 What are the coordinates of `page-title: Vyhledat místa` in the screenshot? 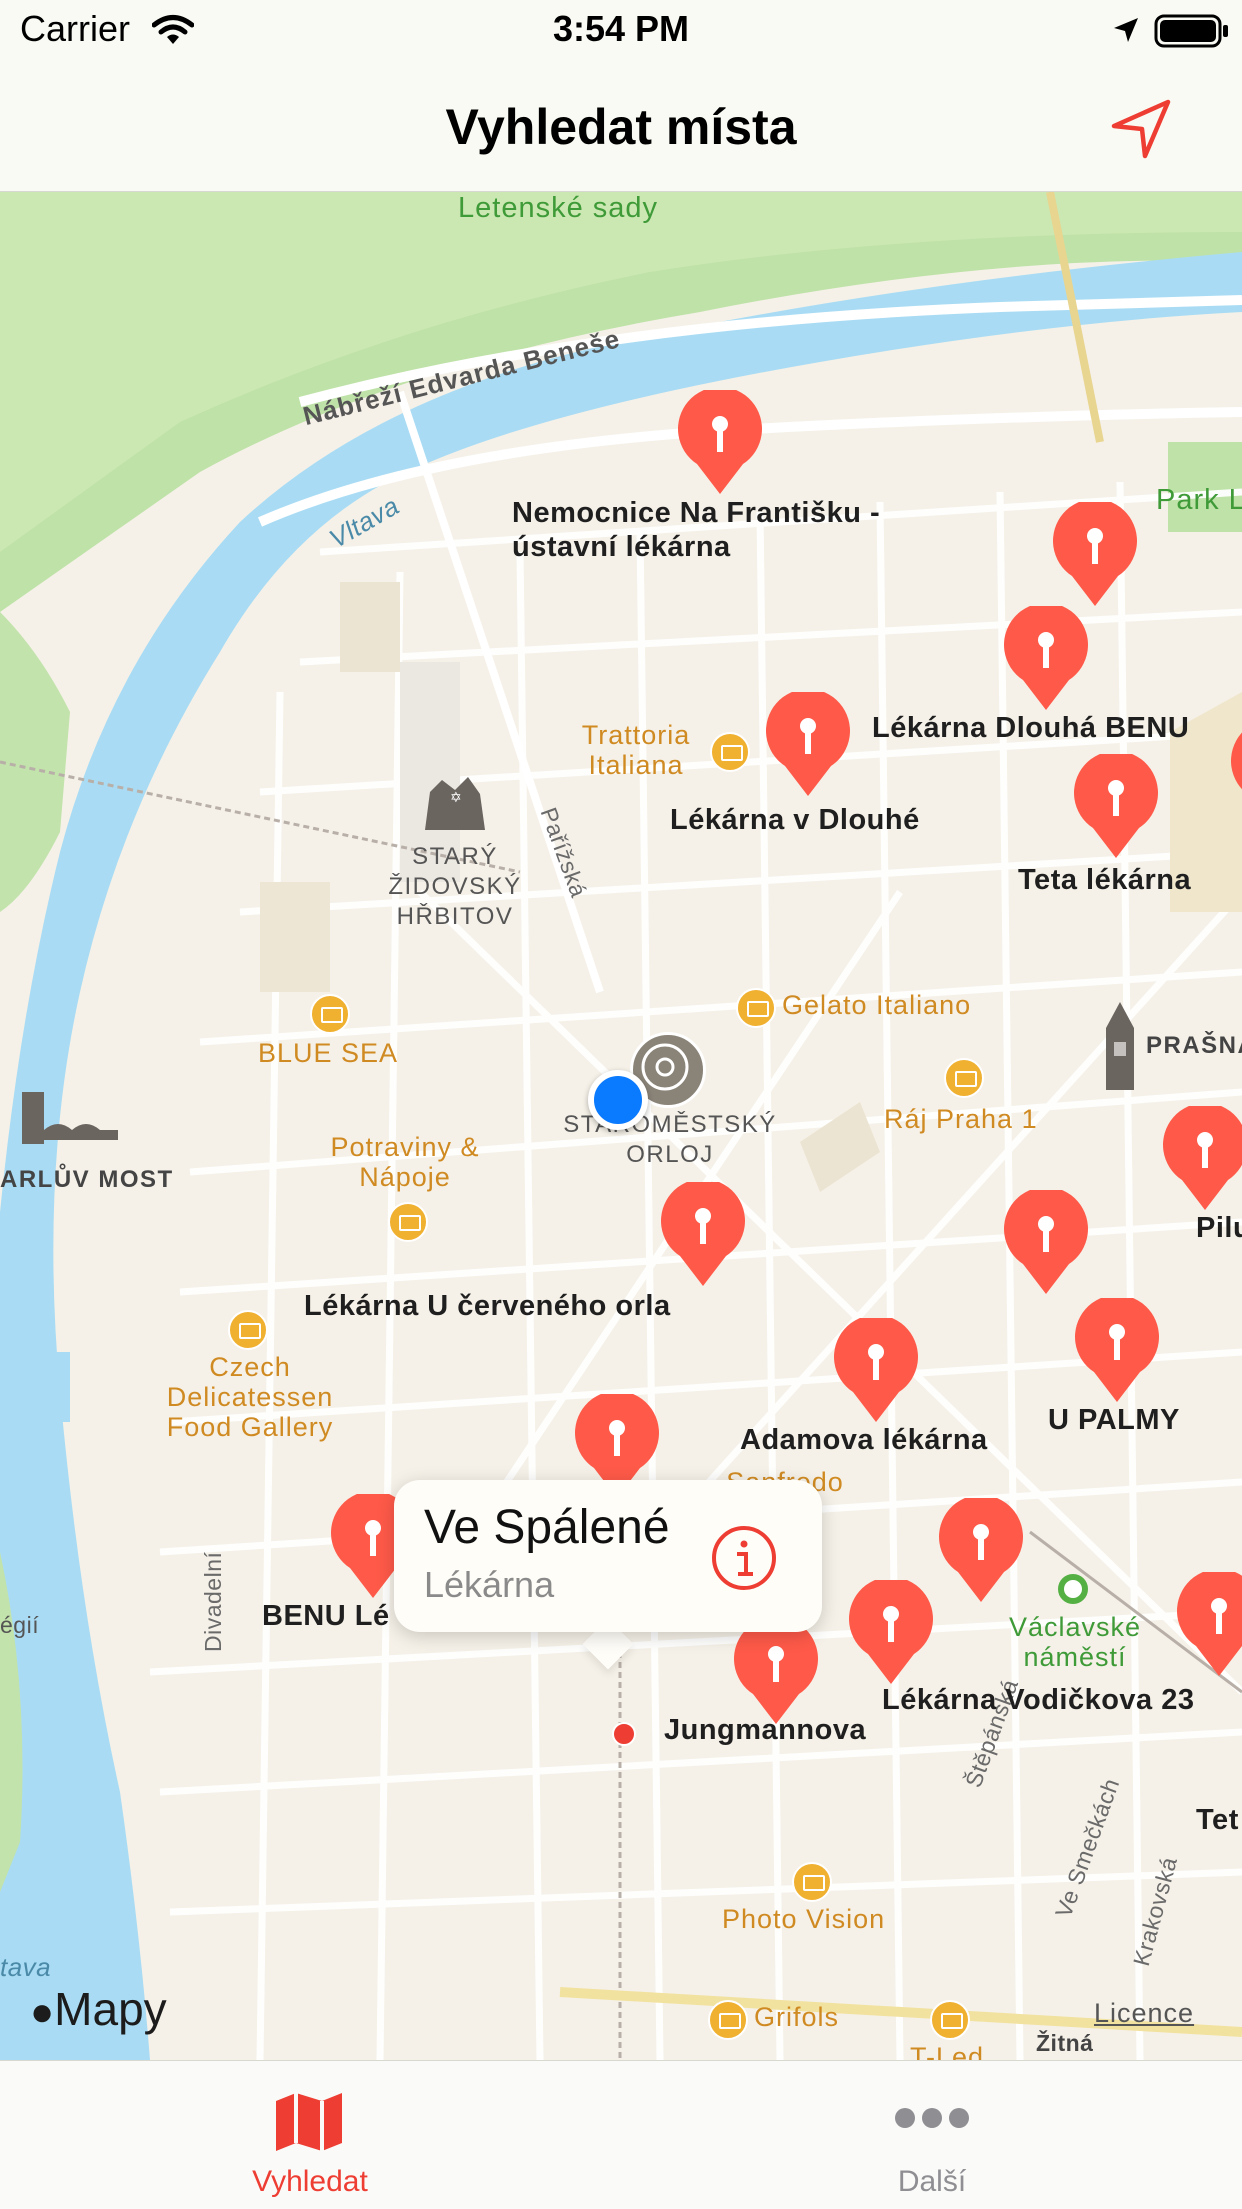 It's located at (621, 127).